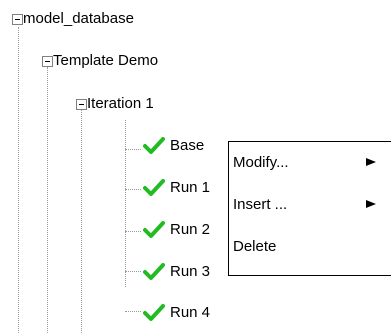 This screenshot has height=333, width=391. What do you see at coordinates (120, 104) in the screenshot?
I see `tree-node-label: Iteration 1` at bounding box center [120, 104].